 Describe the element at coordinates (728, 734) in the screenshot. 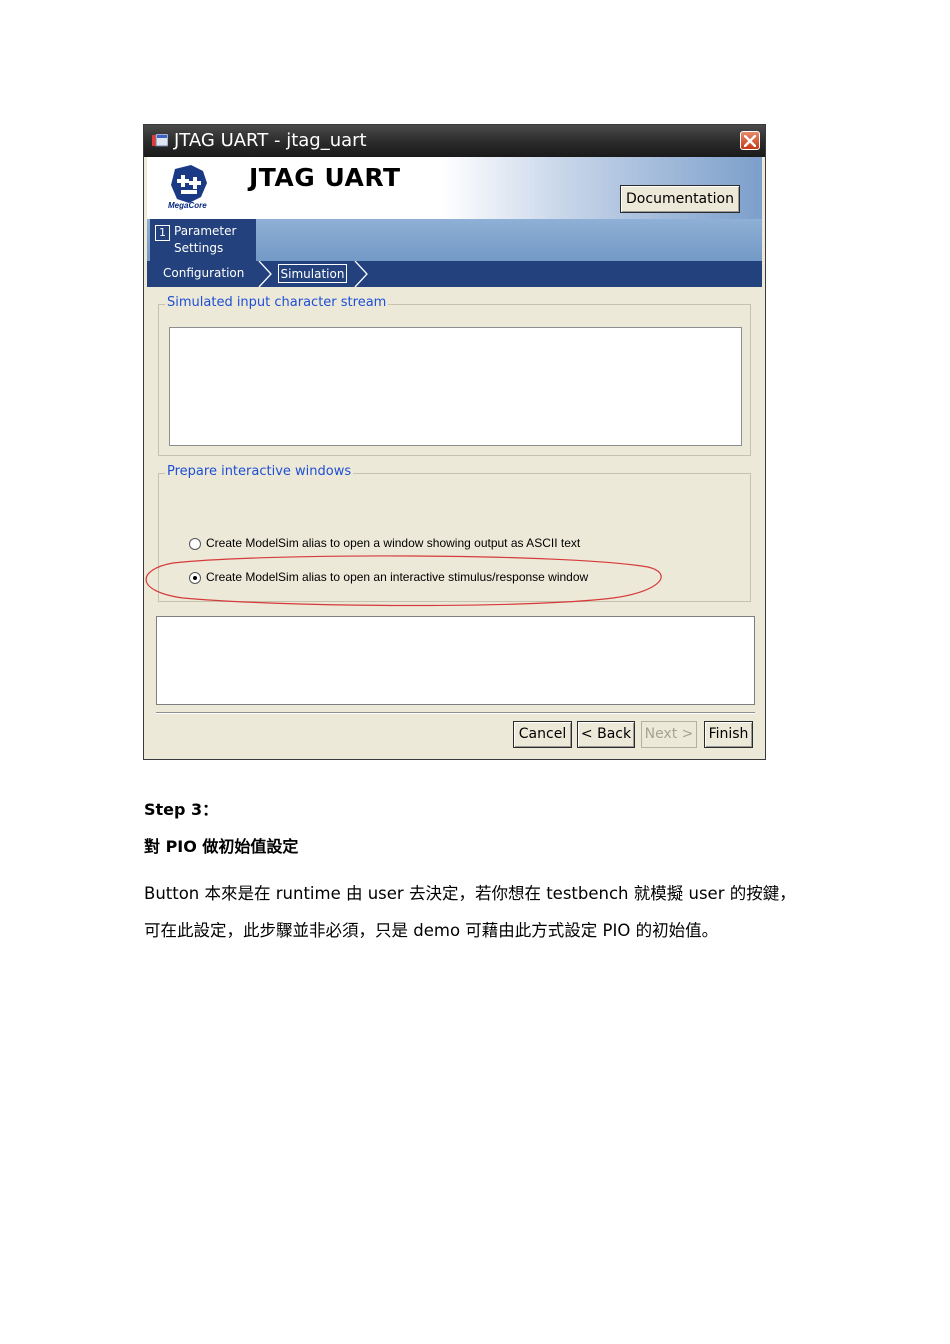

I see `finish-button: Finish` at that location.